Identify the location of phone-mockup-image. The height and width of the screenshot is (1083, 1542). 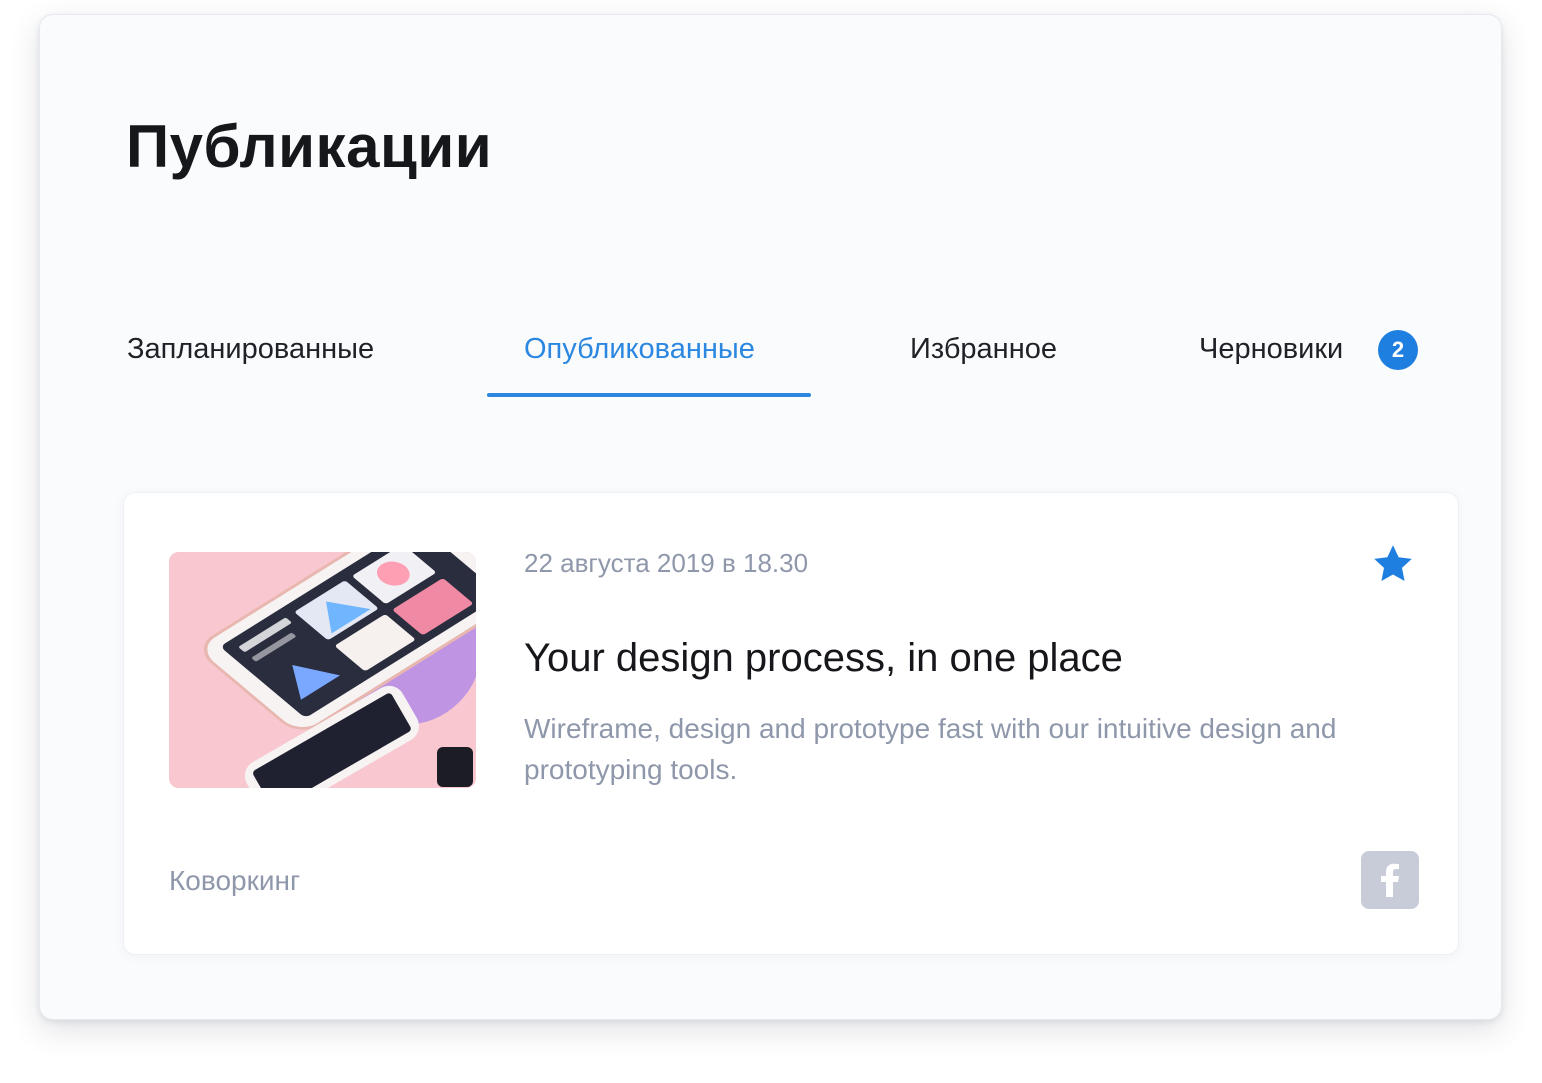
(322, 670).